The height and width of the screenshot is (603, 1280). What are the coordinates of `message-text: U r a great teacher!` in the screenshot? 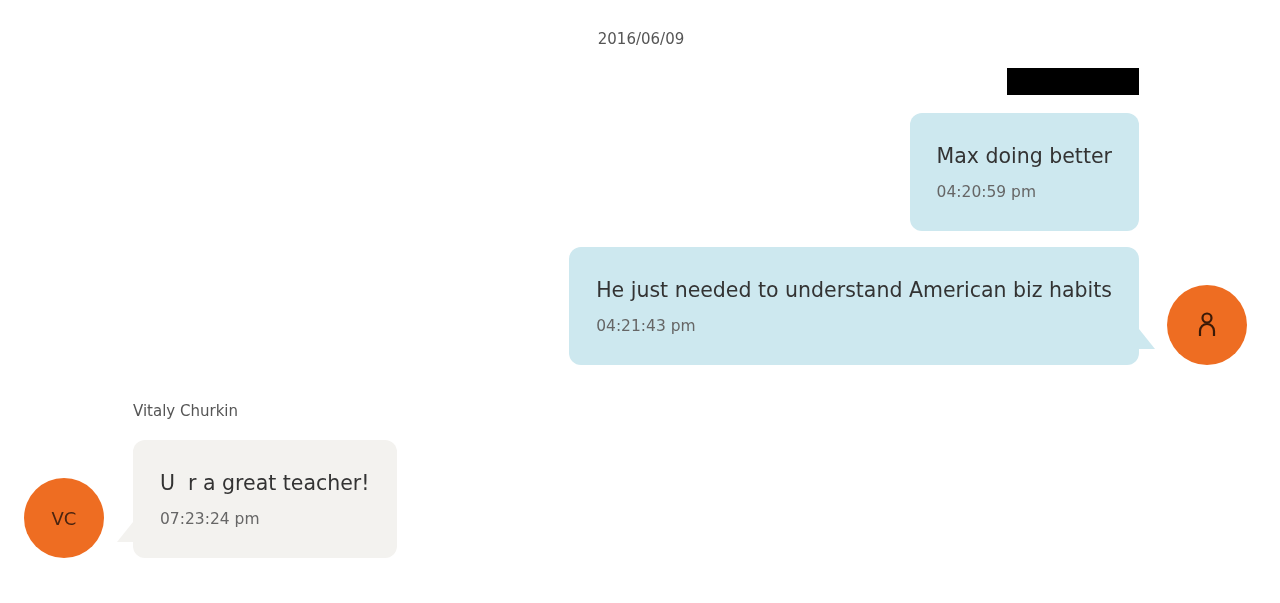 It's located at (265, 483).